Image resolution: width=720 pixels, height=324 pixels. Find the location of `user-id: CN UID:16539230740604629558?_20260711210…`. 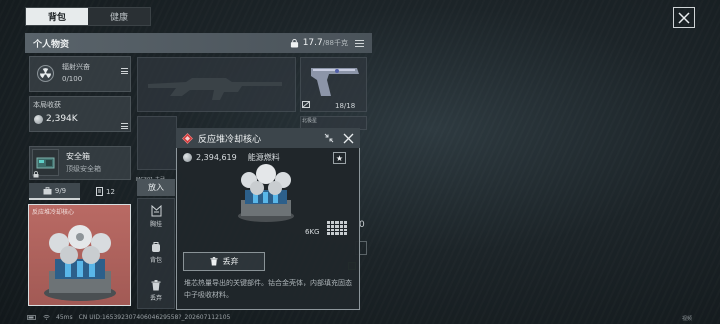

user-id: CN UID:16539230740604629558?_20260711210… is located at coordinates (154, 317).